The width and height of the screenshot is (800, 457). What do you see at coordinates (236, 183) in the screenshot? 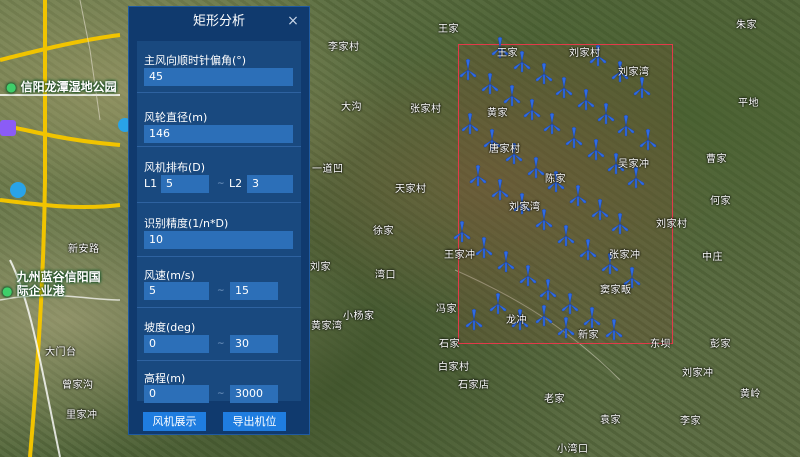
I see `l2-label: L2` at bounding box center [236, 183].